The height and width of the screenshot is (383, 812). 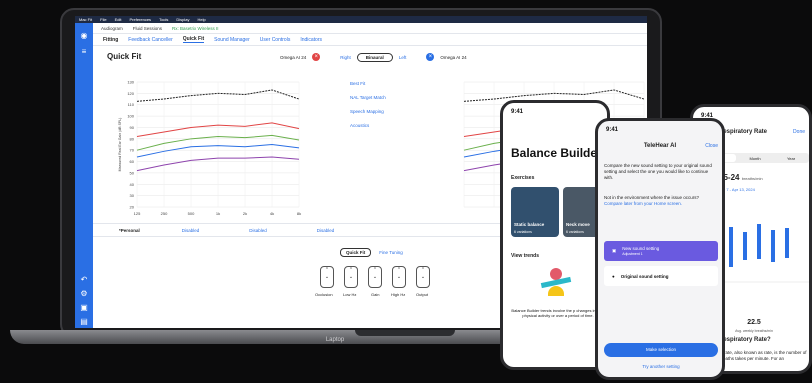 What do you see at coordinates (368, 83) in the screenshot?
I see `best-fit-link: Best Fit` at bounding box center [368, 83].